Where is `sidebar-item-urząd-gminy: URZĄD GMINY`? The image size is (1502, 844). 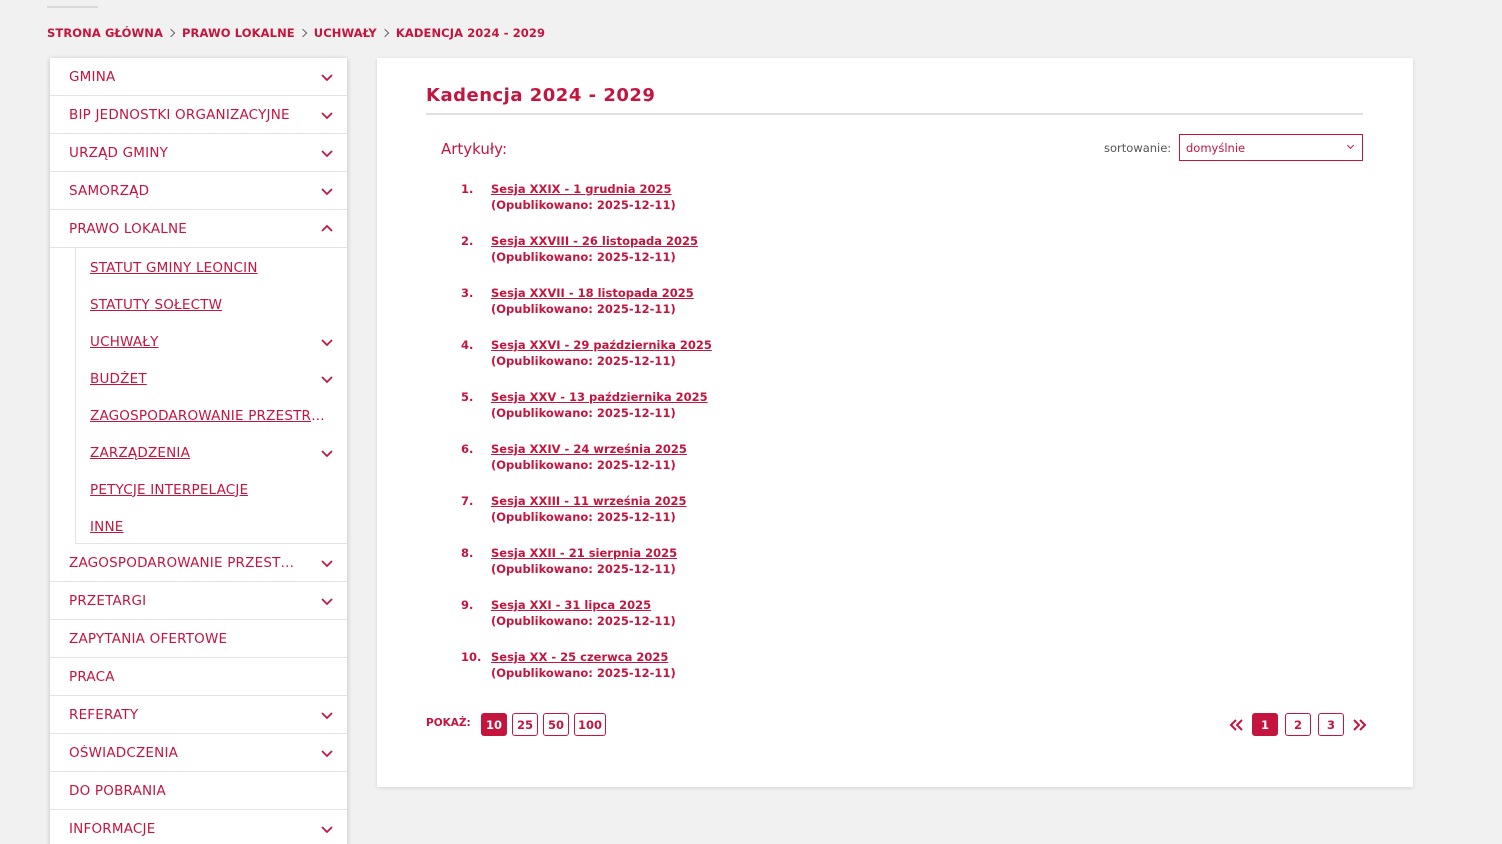 sidebar-item-urząd-gminy: URZĄD GMINY is located at coordinates (198, 153).